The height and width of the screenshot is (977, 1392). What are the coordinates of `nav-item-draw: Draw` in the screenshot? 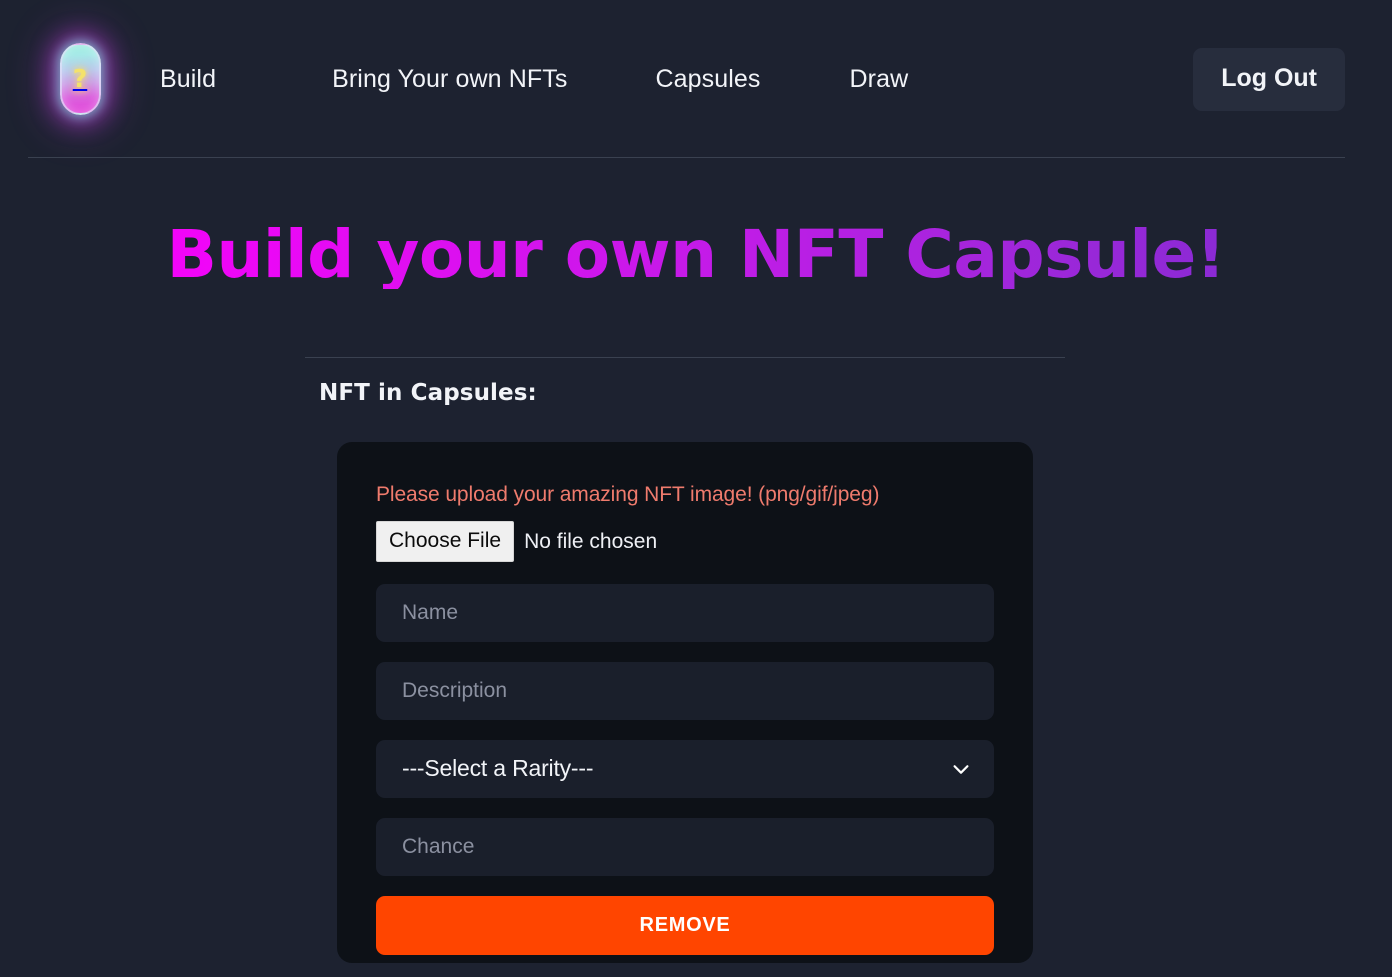 It's located at (878, 79).